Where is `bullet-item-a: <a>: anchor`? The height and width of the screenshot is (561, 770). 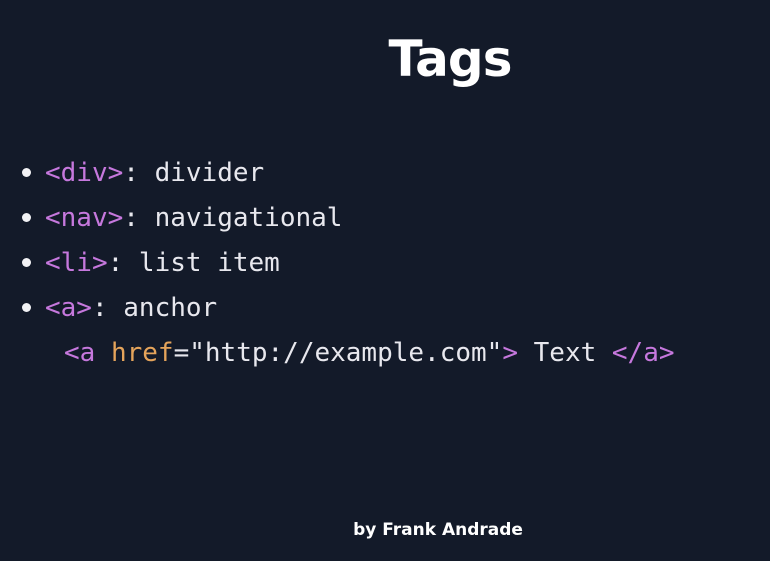 bullet-item-a: <a>: anchor is located at coordinates (182, 307).